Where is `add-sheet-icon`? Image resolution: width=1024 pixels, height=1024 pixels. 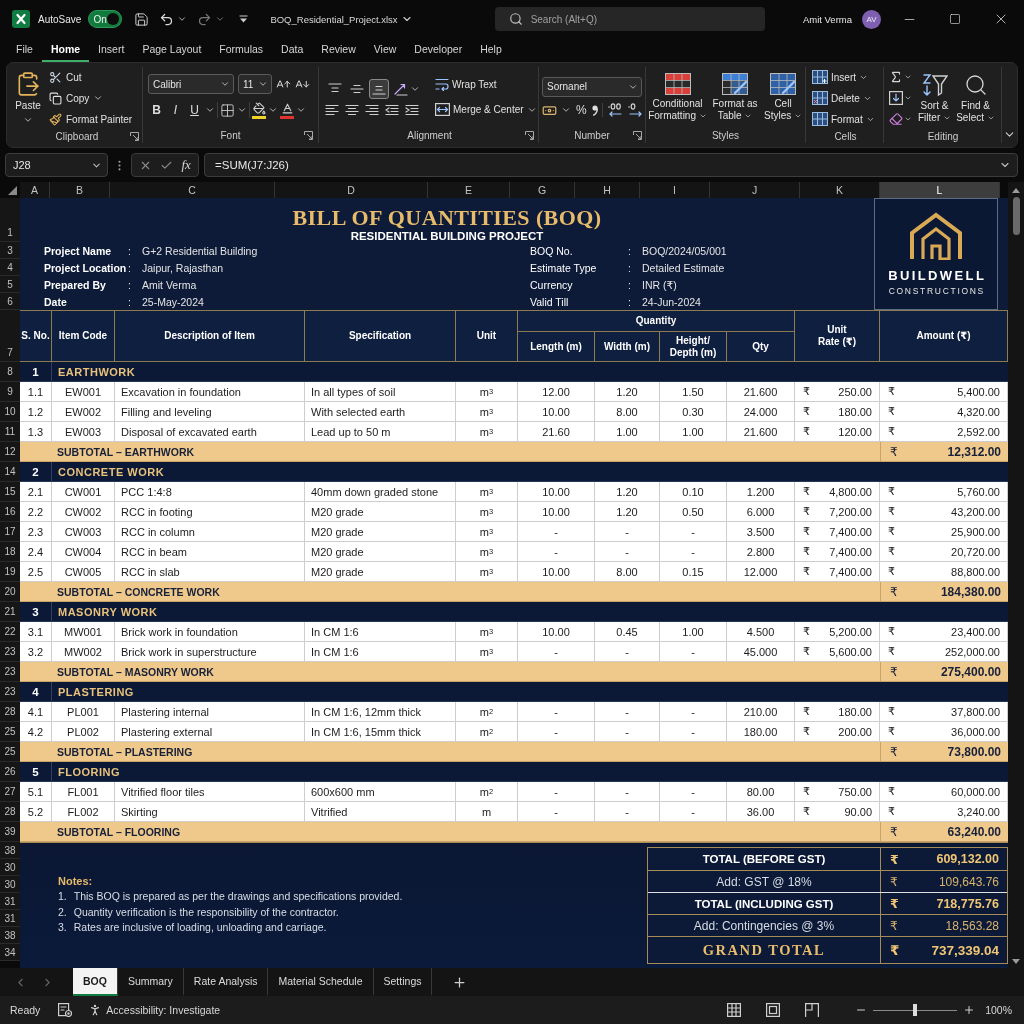 add-sheet-icon is located at coordinates (460, 982).